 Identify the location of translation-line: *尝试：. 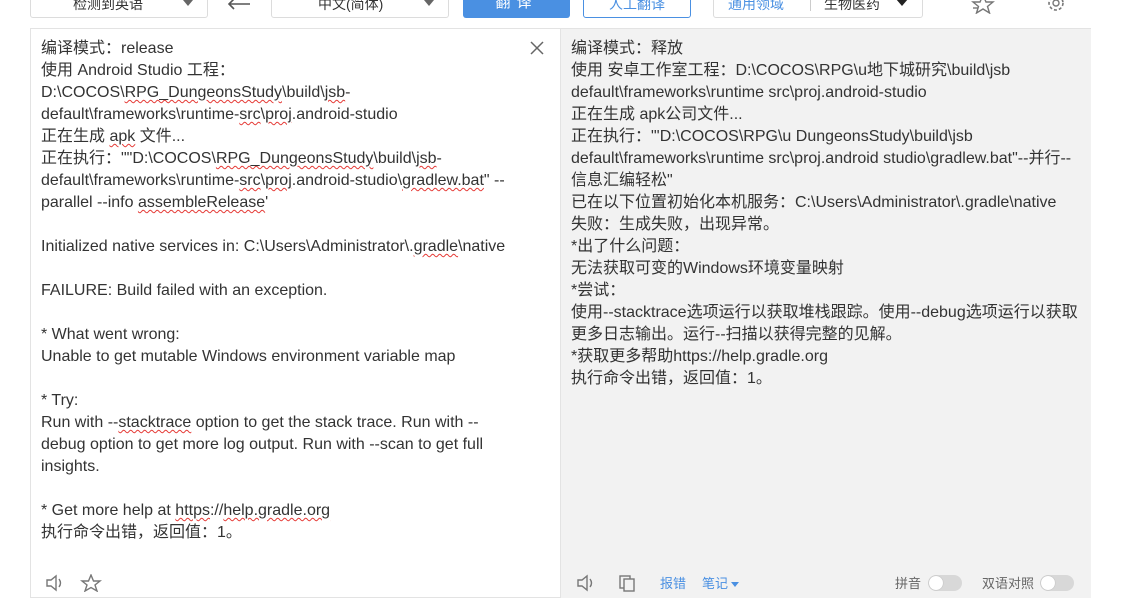
(598, 290).